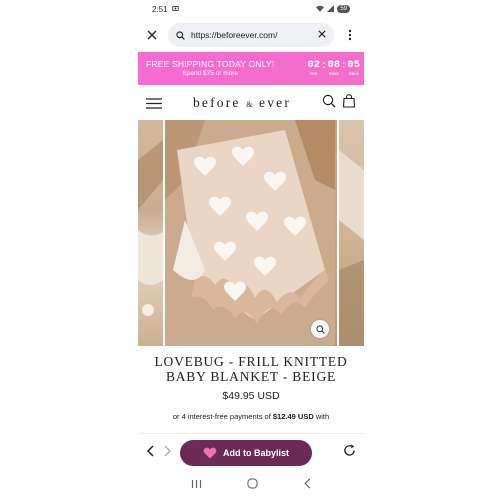 The image size is (500, 500). I want to click on recents-icon, so click(196, 484).